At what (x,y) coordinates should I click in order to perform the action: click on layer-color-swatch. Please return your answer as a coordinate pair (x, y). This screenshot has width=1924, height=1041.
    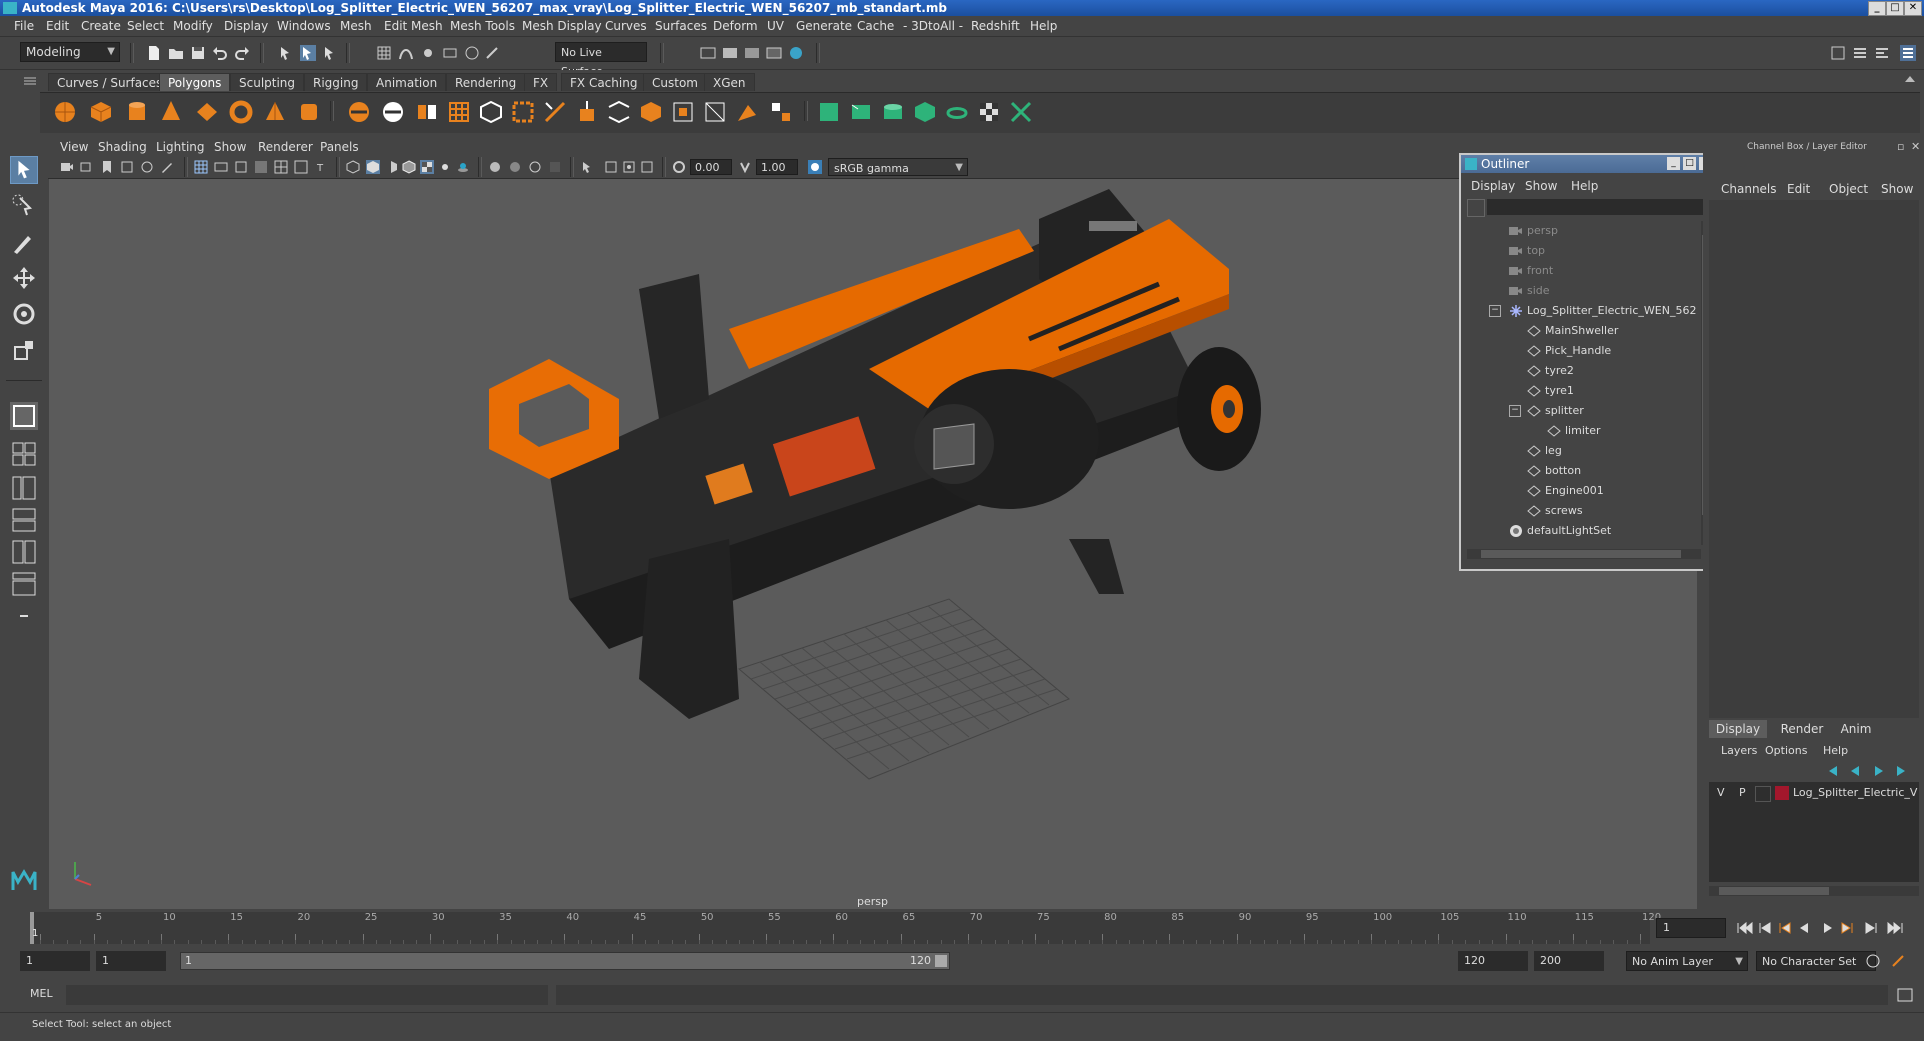
    Looking at the image, I should click on (1782, 793).